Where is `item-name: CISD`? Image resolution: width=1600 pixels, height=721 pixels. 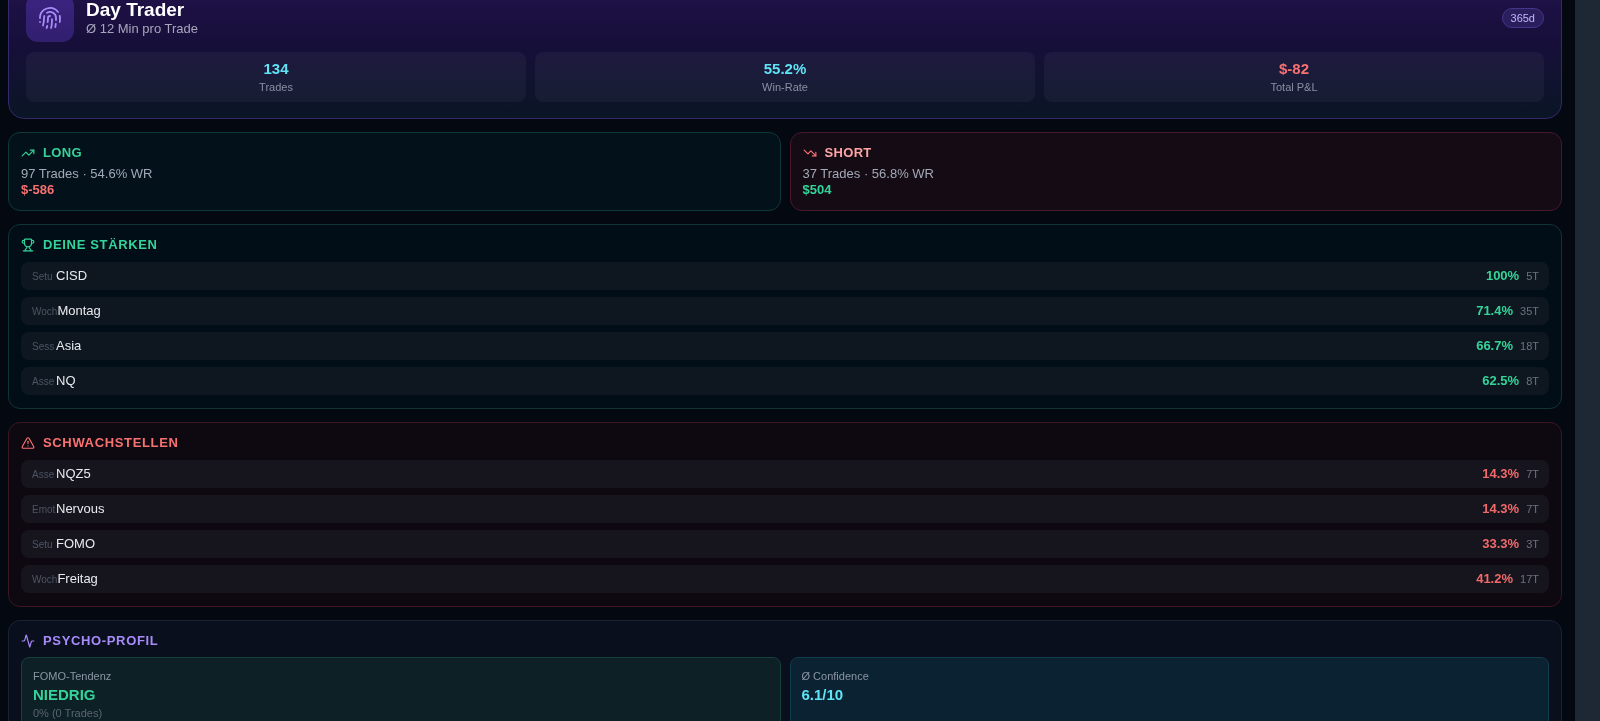 item-name: CISD is located at coordinates (72, 276).